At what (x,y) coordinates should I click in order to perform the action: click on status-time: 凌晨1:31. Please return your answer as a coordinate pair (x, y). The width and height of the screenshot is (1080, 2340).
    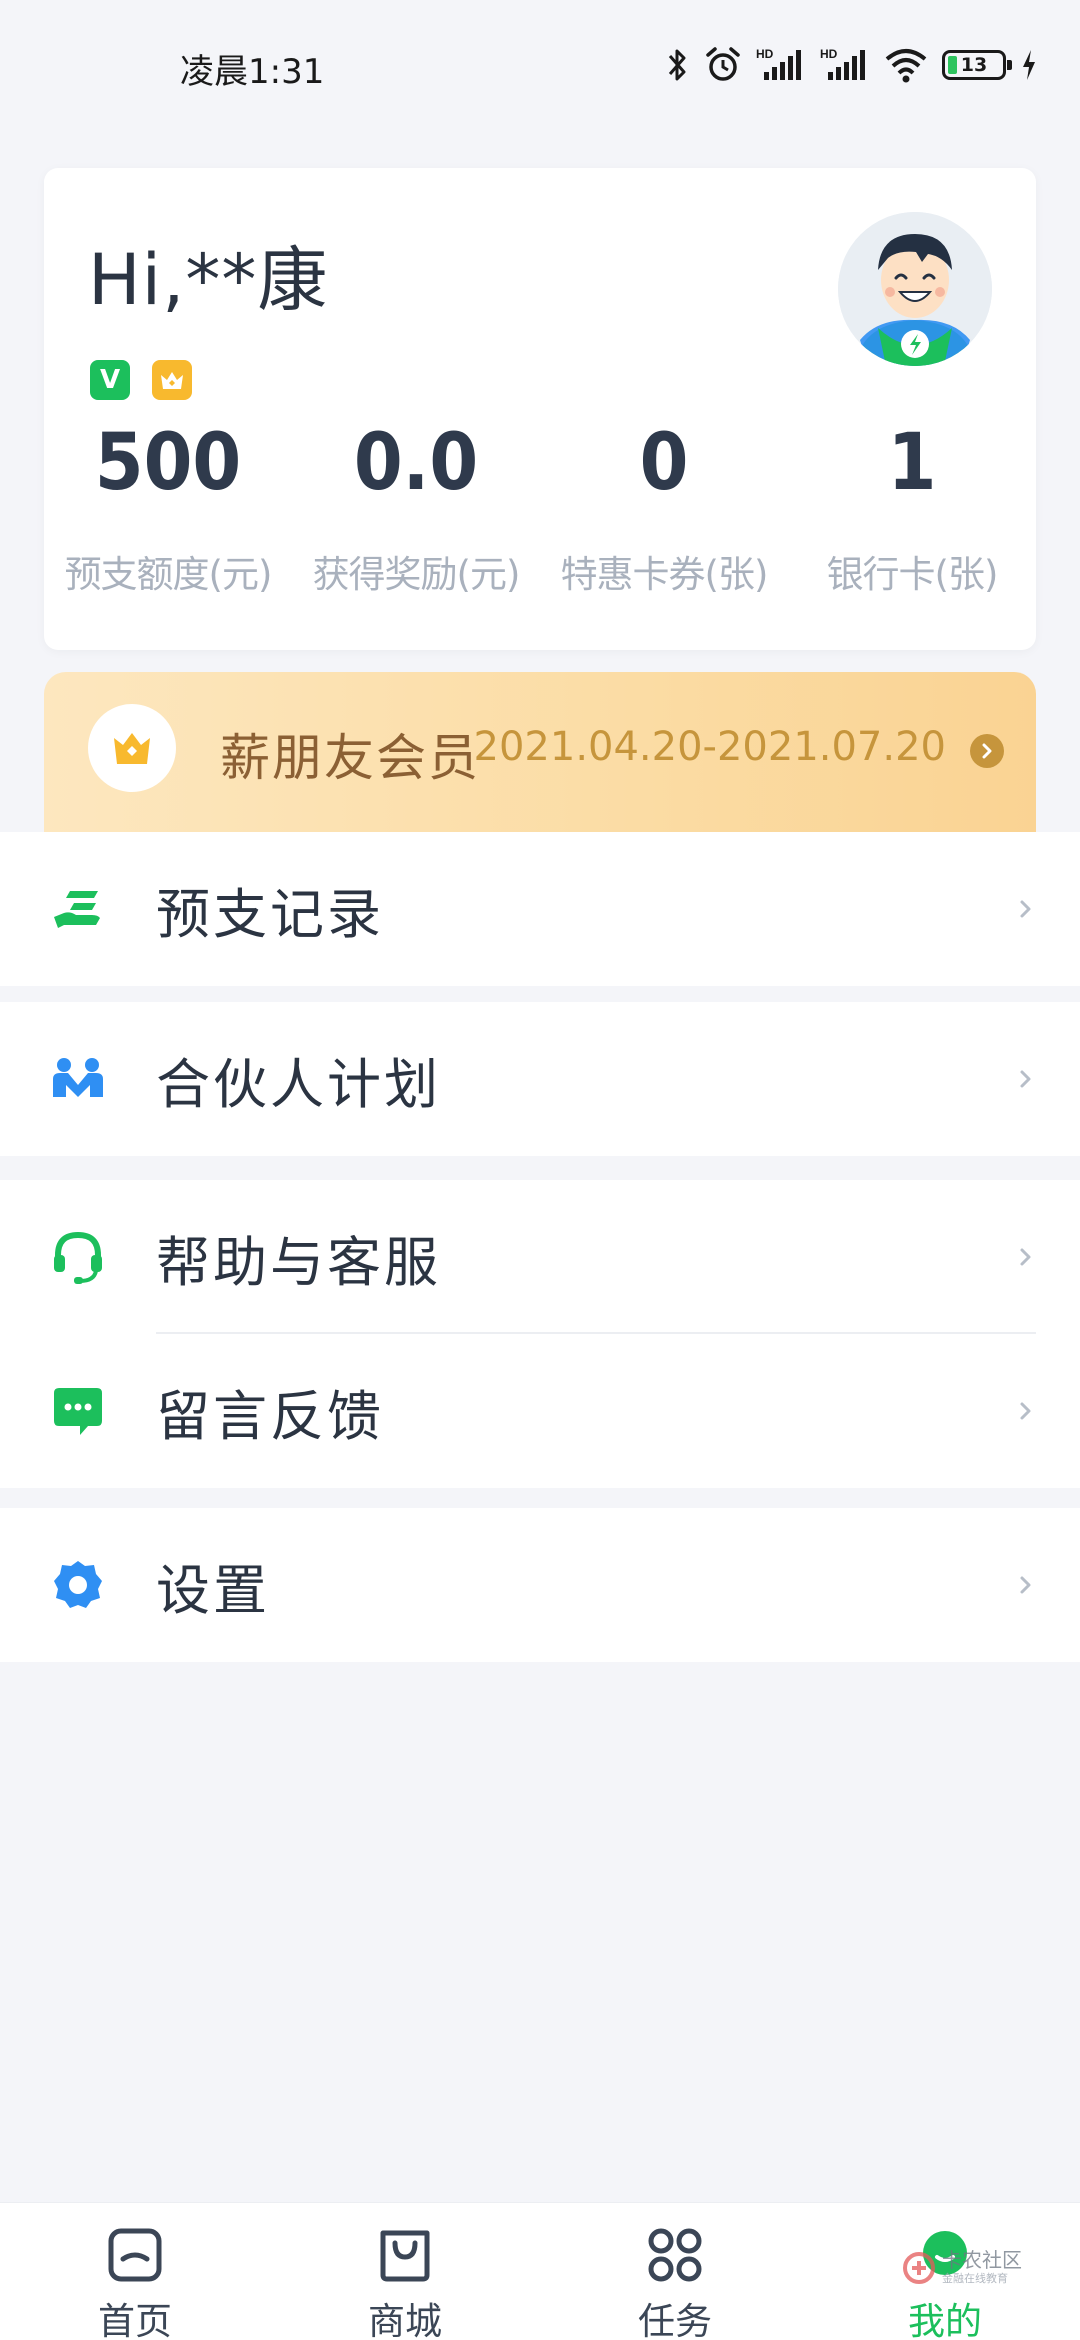
    Looking at the image, I should click on (252, 72).